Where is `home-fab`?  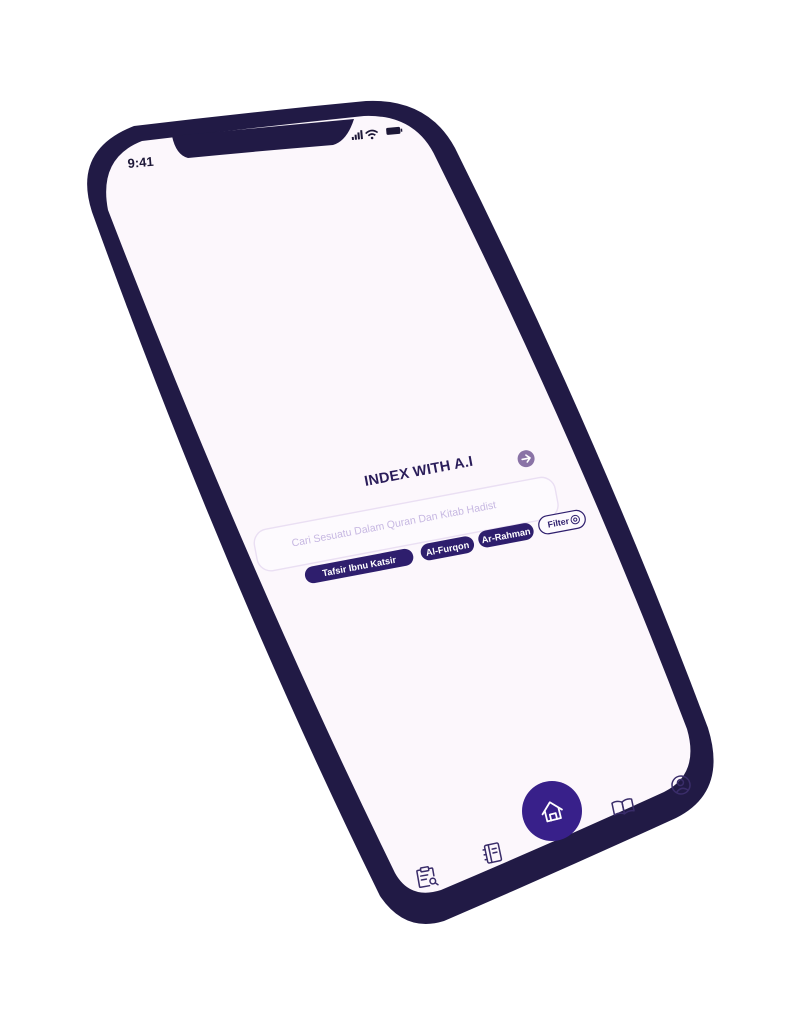
home-fab is located at coordinates (552, 811).